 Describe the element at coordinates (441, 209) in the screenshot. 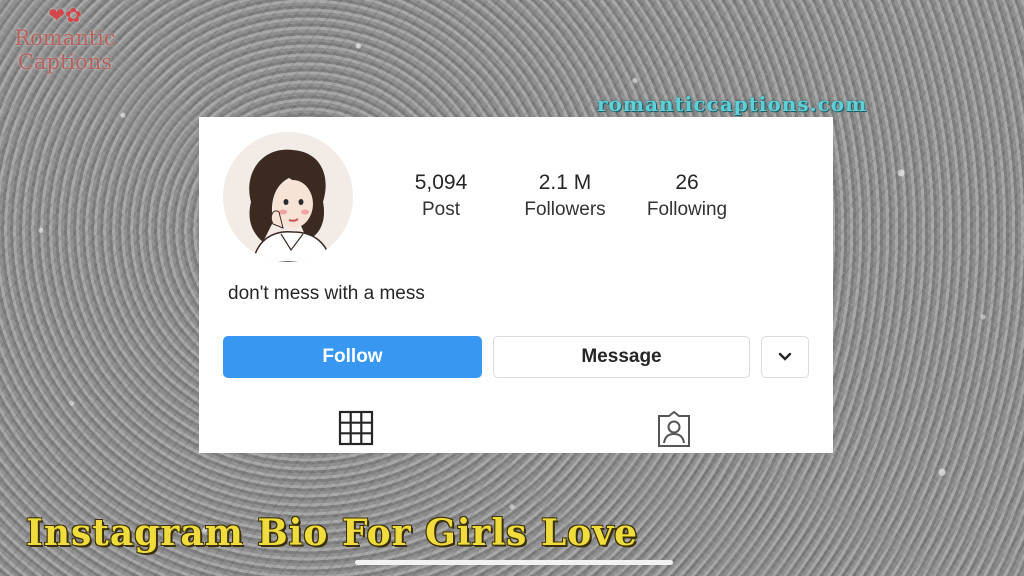

I see `stat-posts-label: Post` at that location.